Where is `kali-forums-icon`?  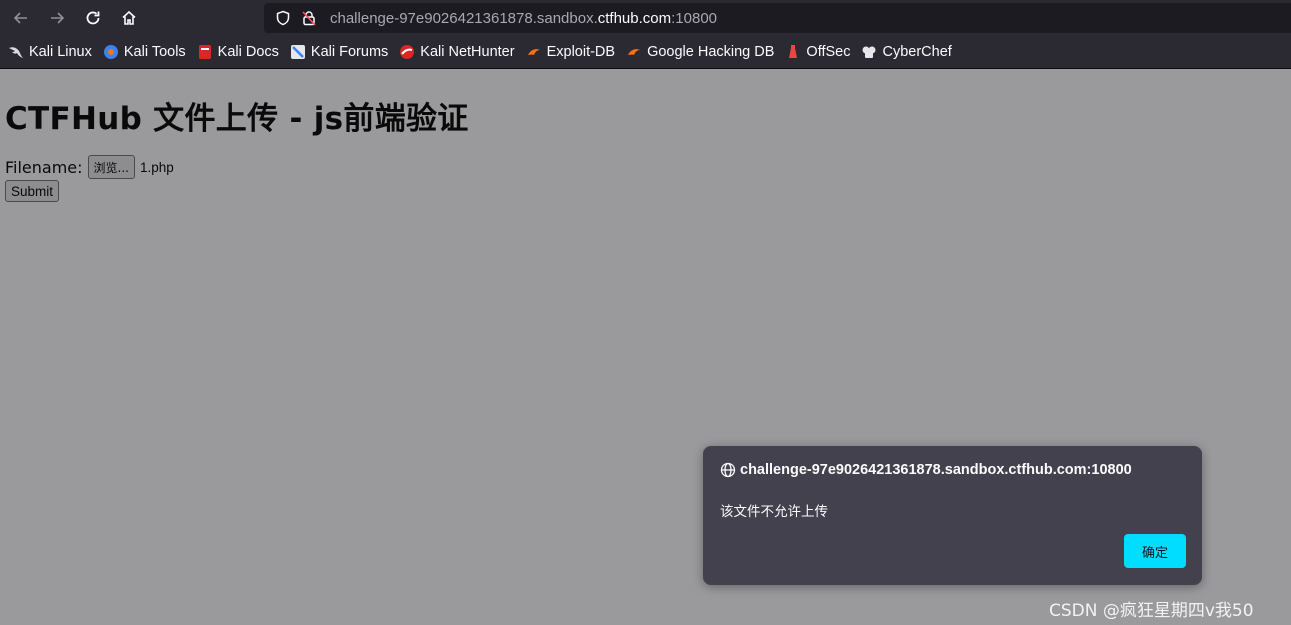
kali-forums-icon is located at coordinates (298, 52).